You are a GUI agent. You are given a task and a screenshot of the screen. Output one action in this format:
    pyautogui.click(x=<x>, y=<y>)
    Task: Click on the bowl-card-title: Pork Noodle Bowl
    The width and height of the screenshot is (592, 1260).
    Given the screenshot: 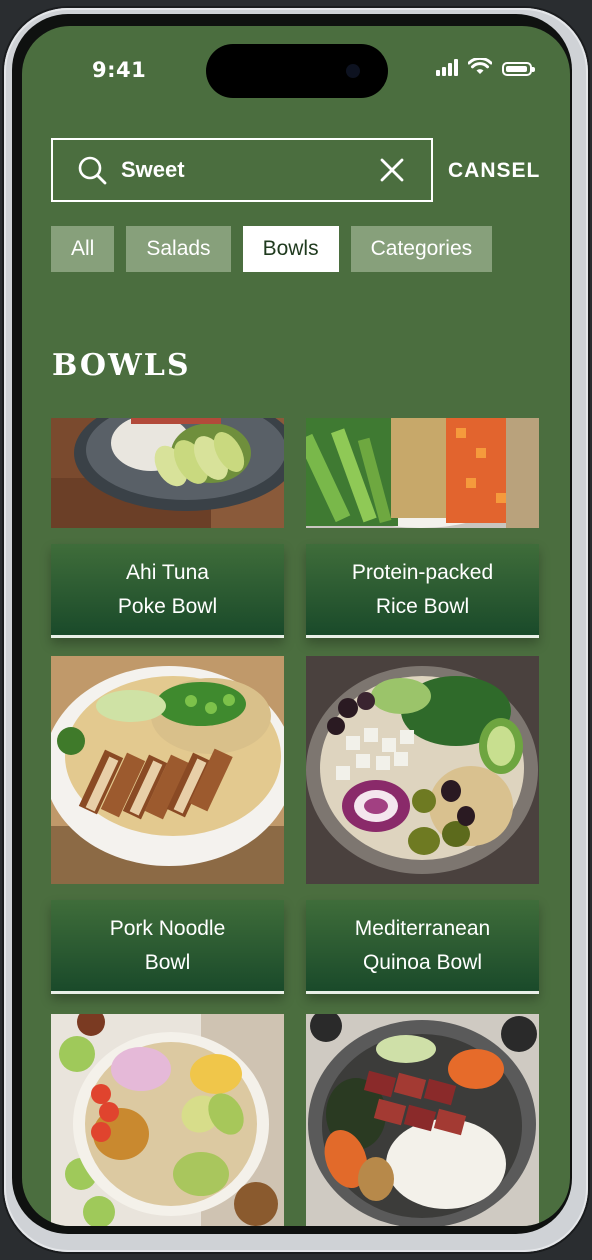 What is the action you would take?
    pyautogui.click(x=167, y=947)
    